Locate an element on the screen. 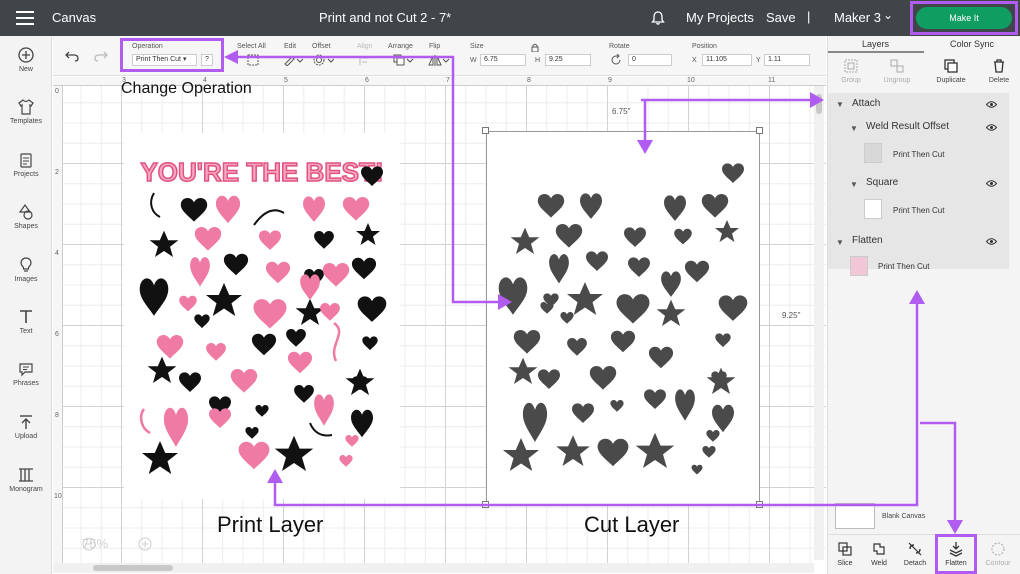 The width and height of the screenshot is (1020, 574). redo-icon is located at coordinates (101, 56).